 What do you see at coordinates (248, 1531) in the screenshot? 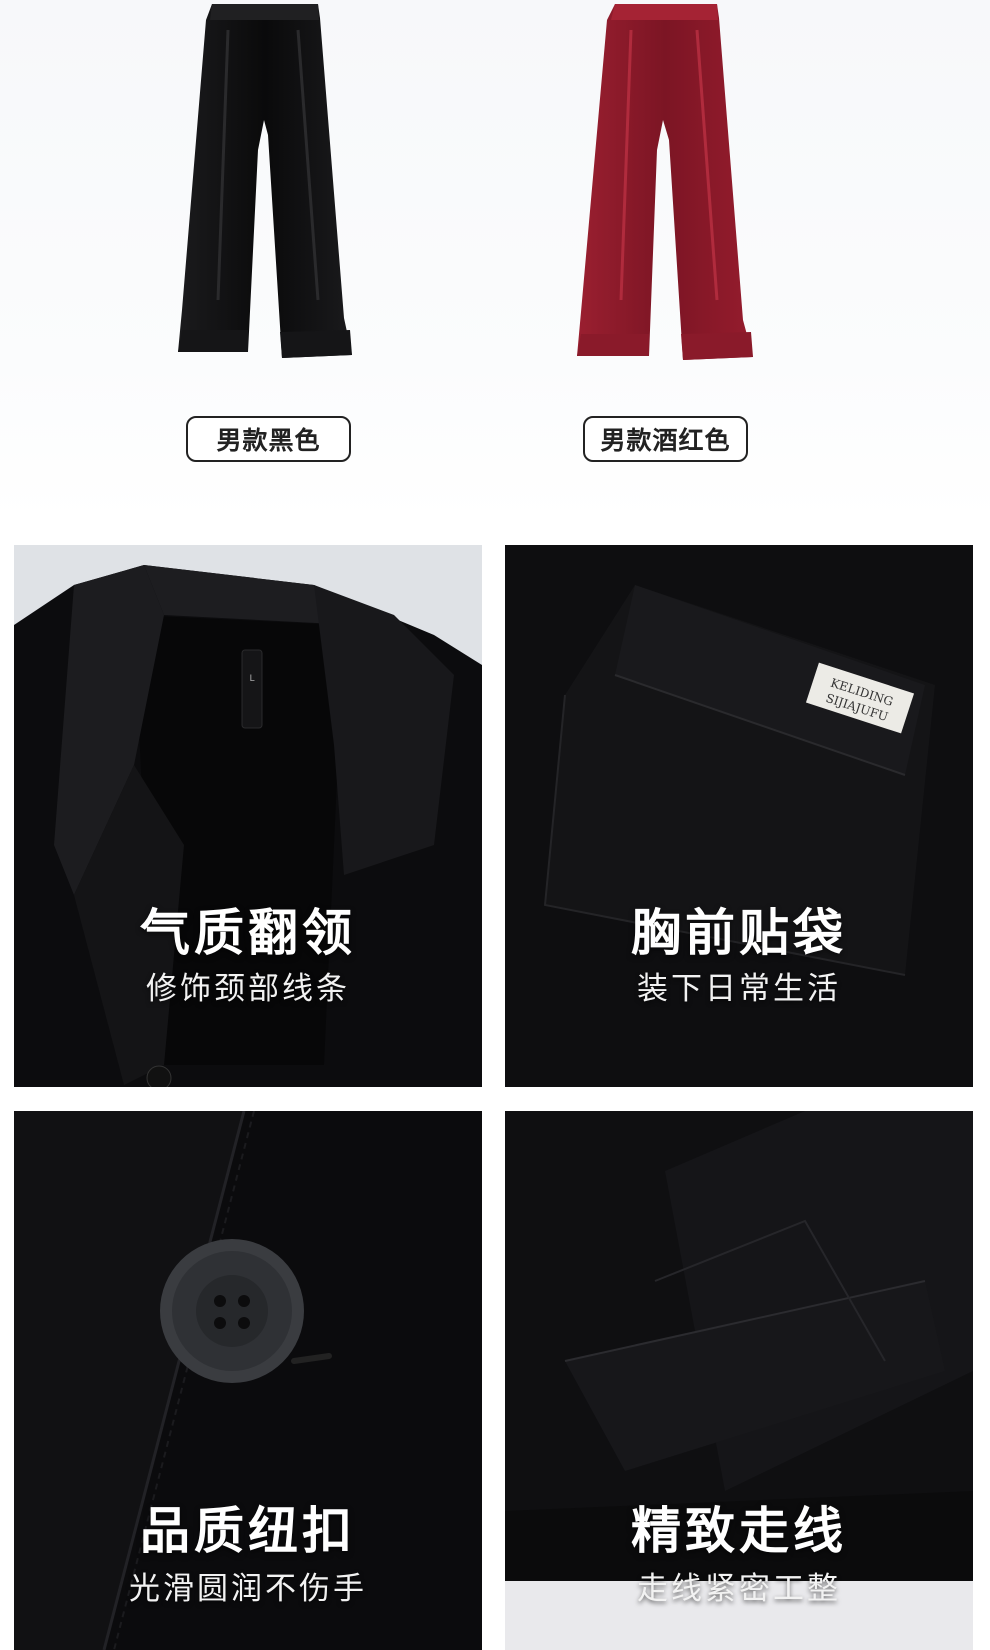
I see `feature-title: 品质纽扣` at bounding box center [248, 1531].